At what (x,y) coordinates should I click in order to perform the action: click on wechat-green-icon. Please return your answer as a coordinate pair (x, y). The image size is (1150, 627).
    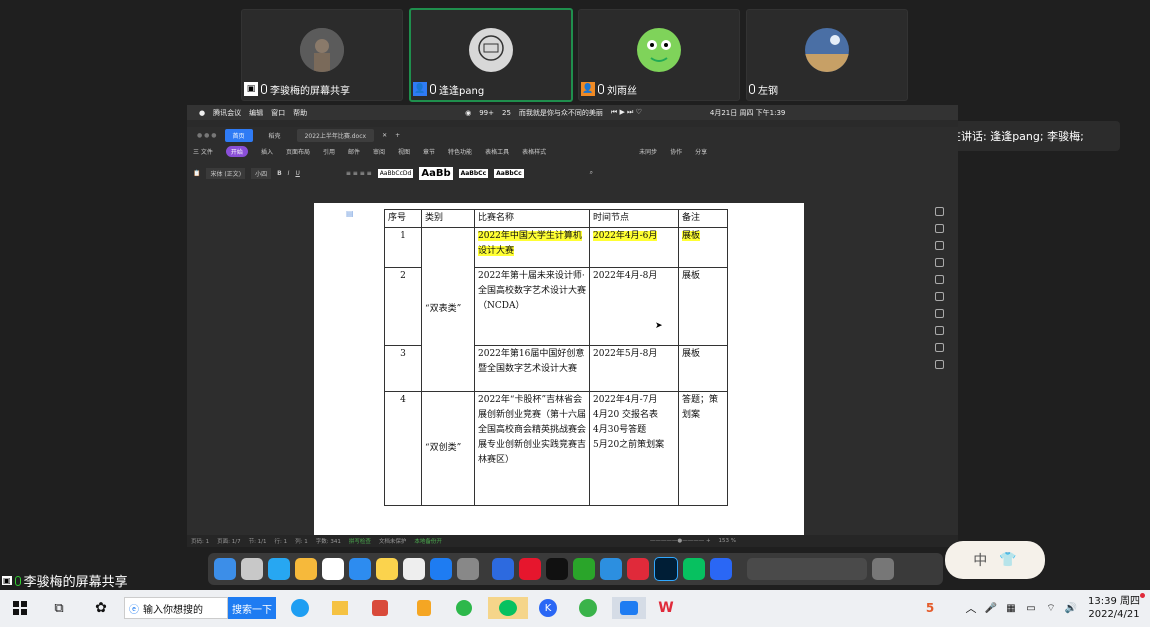
    Looking at the image, I should click on (584, 569).